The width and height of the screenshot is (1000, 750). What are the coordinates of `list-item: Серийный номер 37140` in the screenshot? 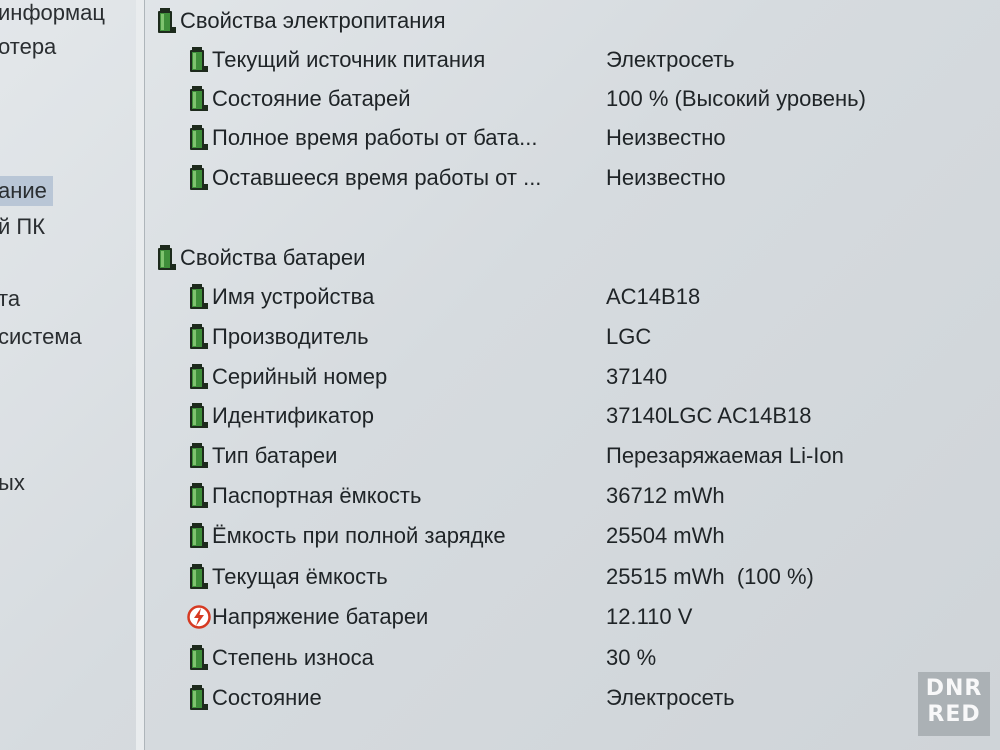 It's located at (574, 377).